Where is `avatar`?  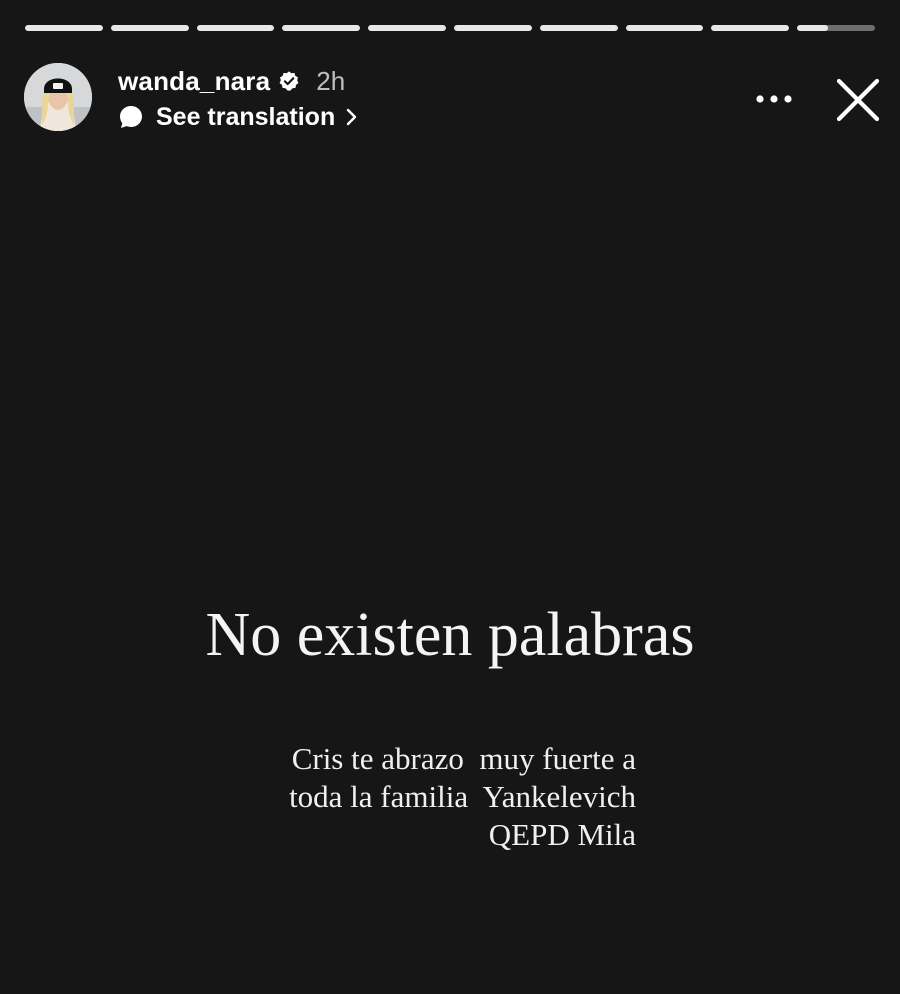 avatar is located at coordinates (58, 97).